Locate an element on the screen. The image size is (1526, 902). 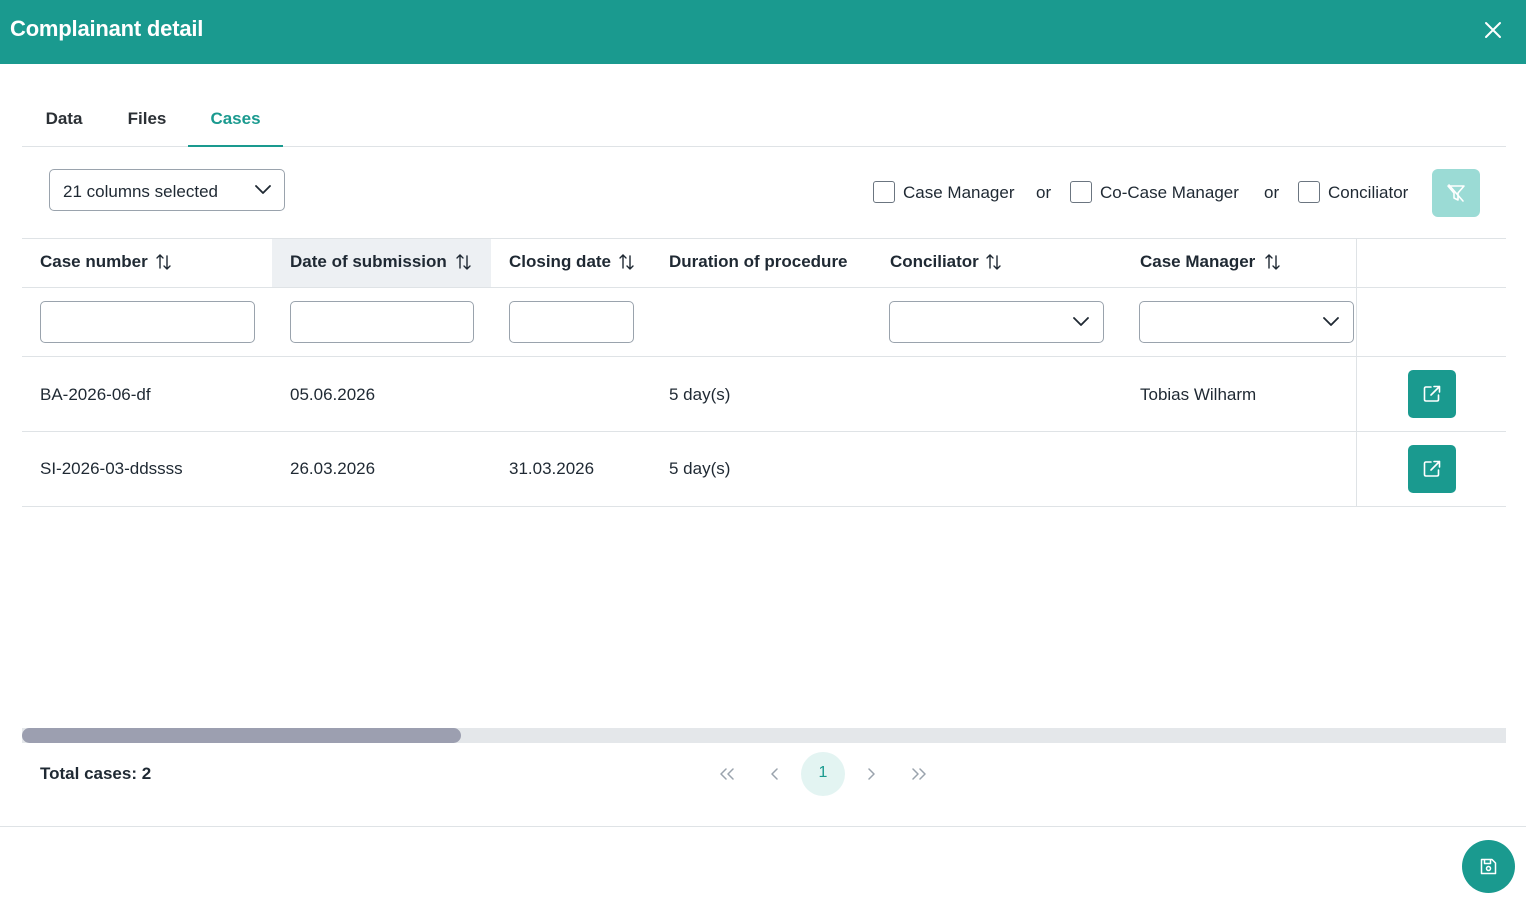
header-row-divider is located at coordinates (764, 287).